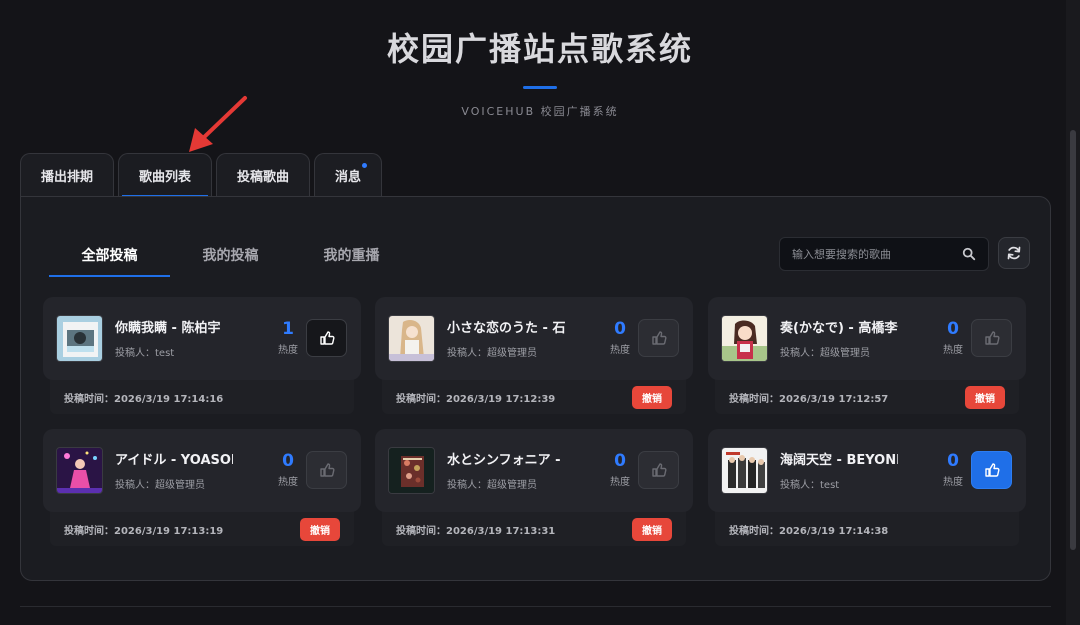  Describe the element at coordinates (1014, 253) in the screenshot. I see `refresh-button` at that location.